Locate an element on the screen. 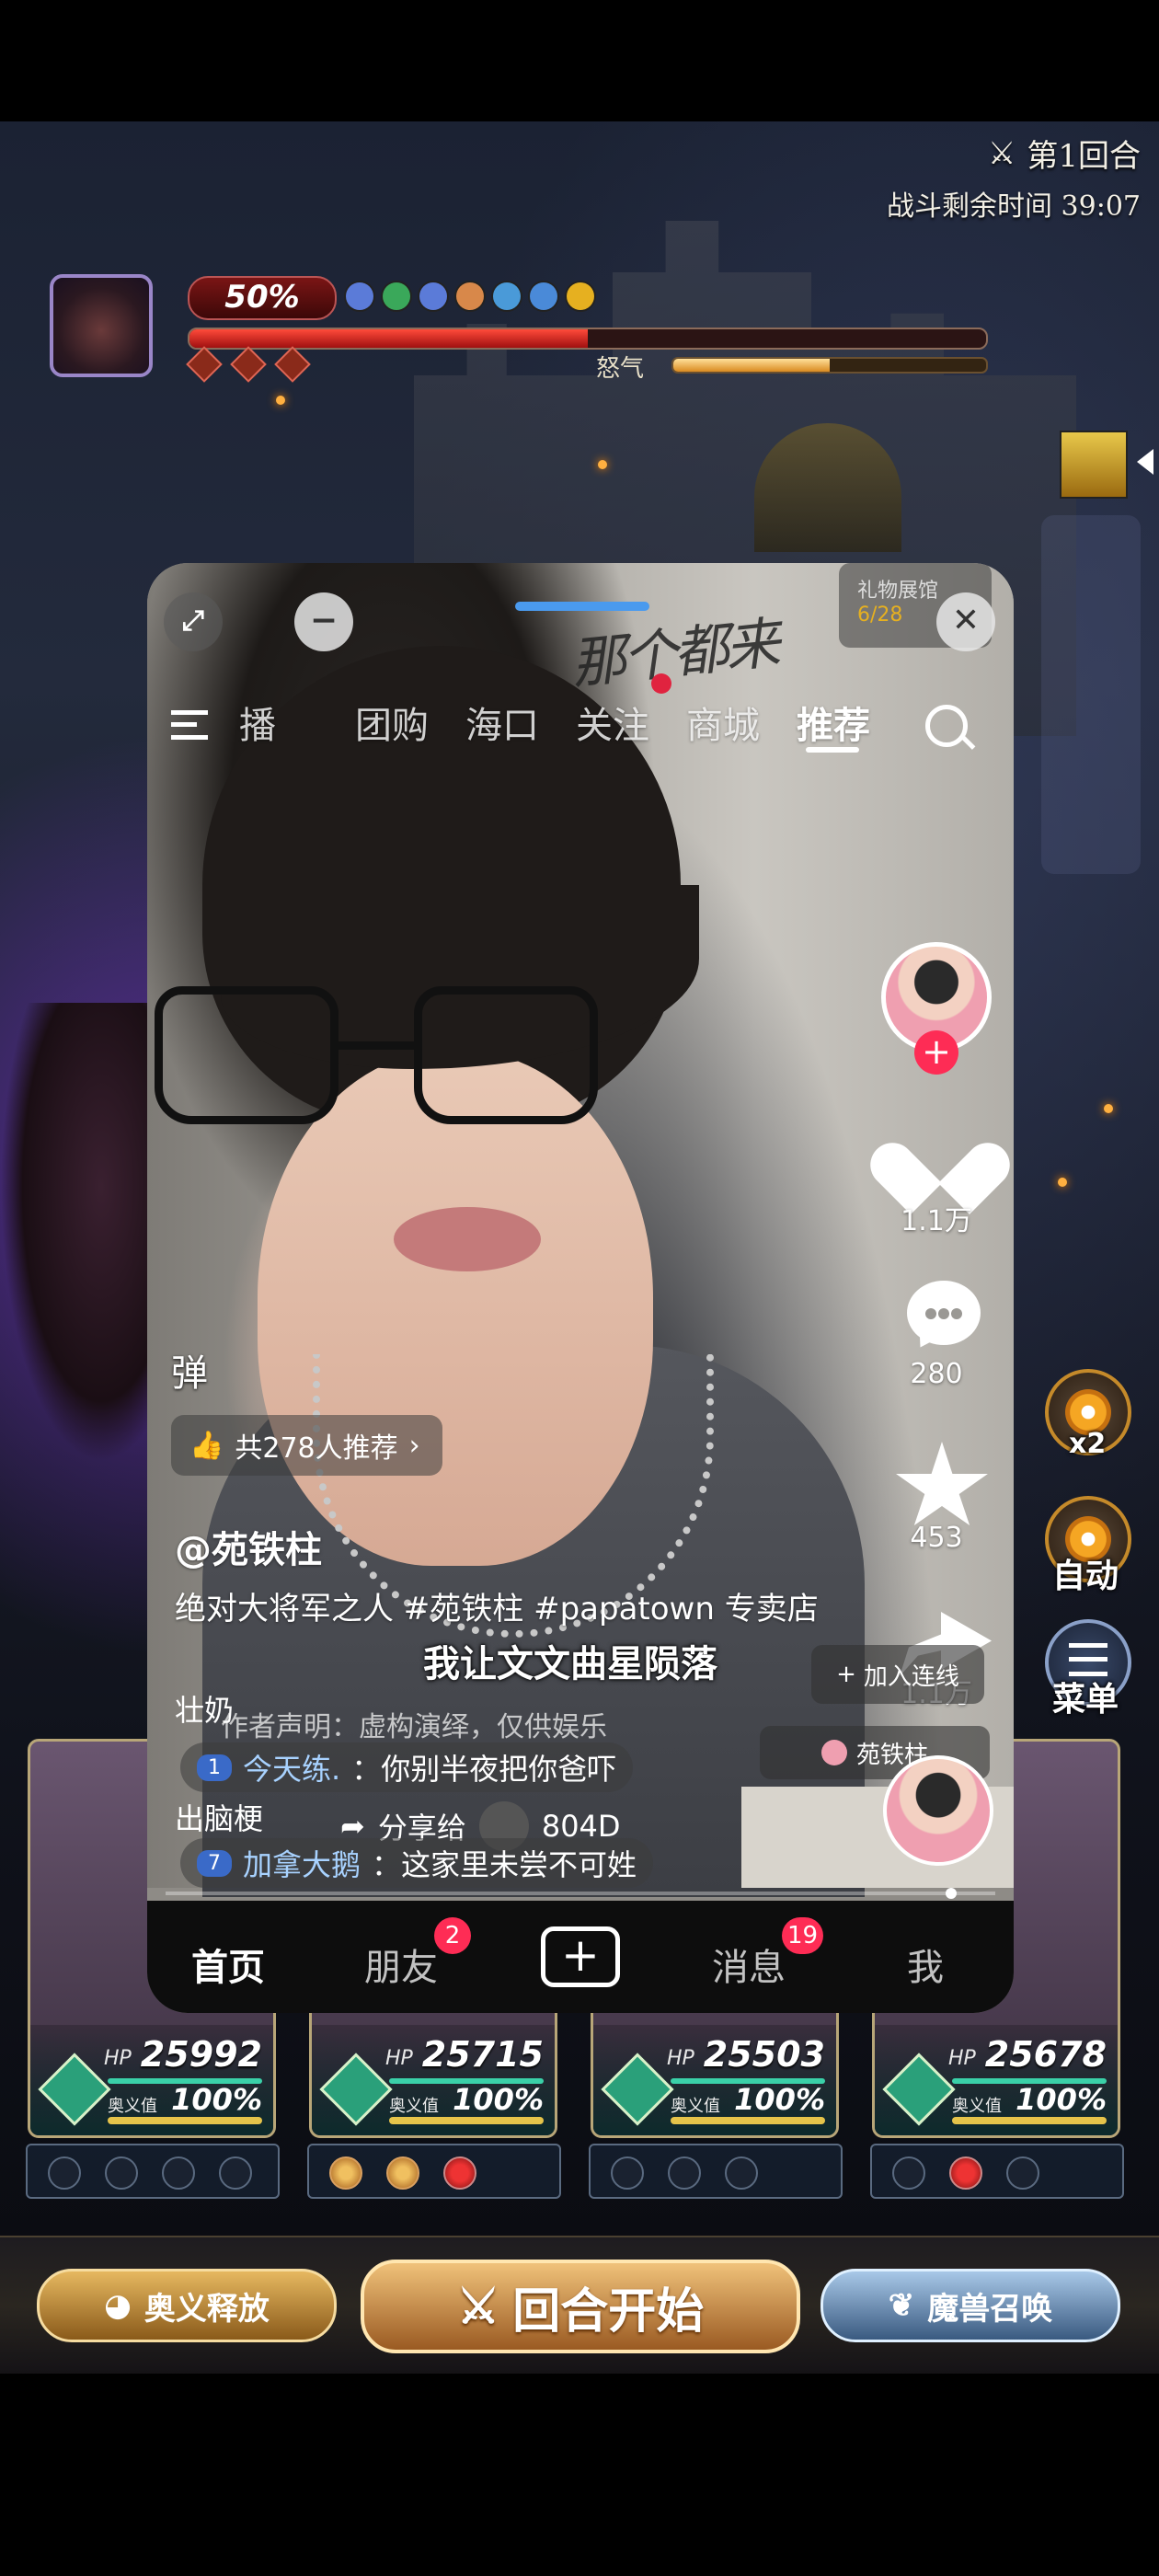  ao-release-button: ◕ 奥义释放 is located at coordinates (187, 2305).